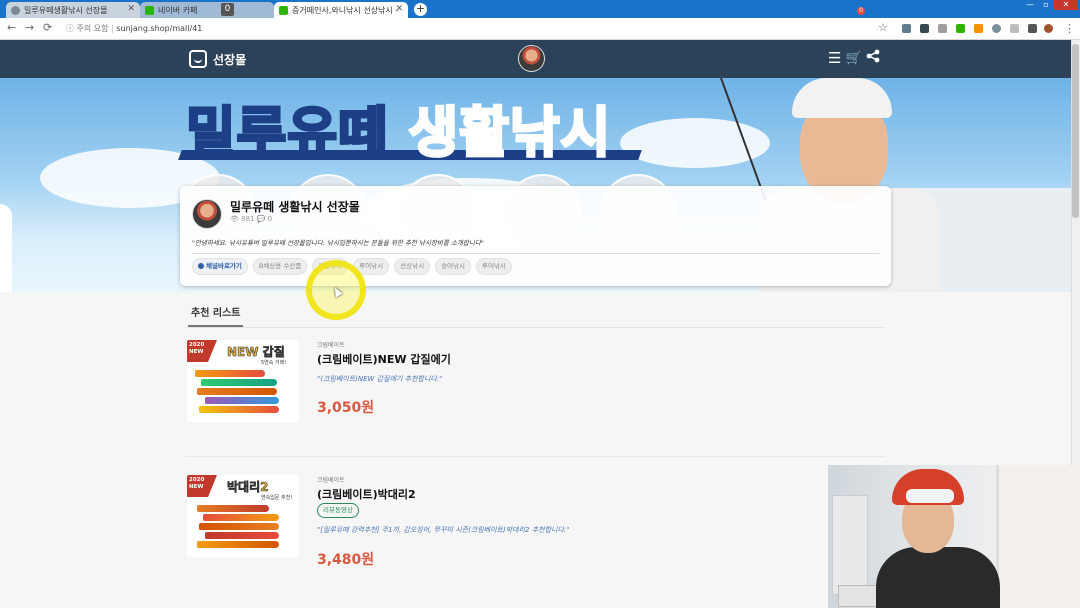 This screenshot has width=1080, height=608. What do you see at coordinates (346, 560) in the screenshot?
I see `product-price: 3,480원` at bounding box center [346, 560].